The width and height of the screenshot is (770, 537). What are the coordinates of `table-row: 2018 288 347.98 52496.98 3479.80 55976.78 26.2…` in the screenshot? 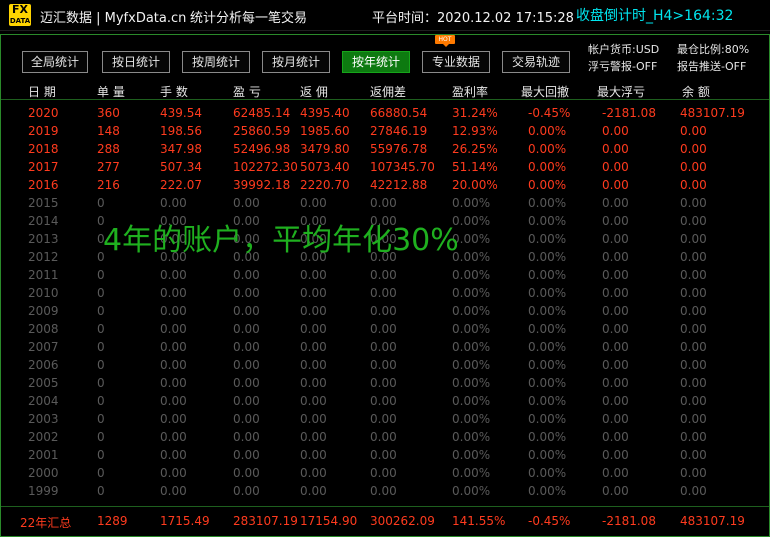 It's located at (385, 150).